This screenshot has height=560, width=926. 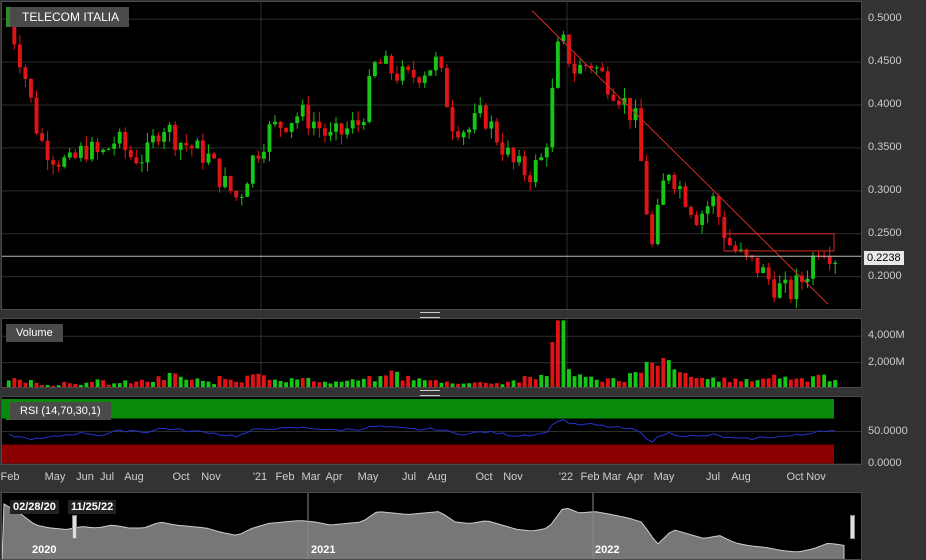 I want to click on volume-panel: Volume, so click(x=431, y=353).